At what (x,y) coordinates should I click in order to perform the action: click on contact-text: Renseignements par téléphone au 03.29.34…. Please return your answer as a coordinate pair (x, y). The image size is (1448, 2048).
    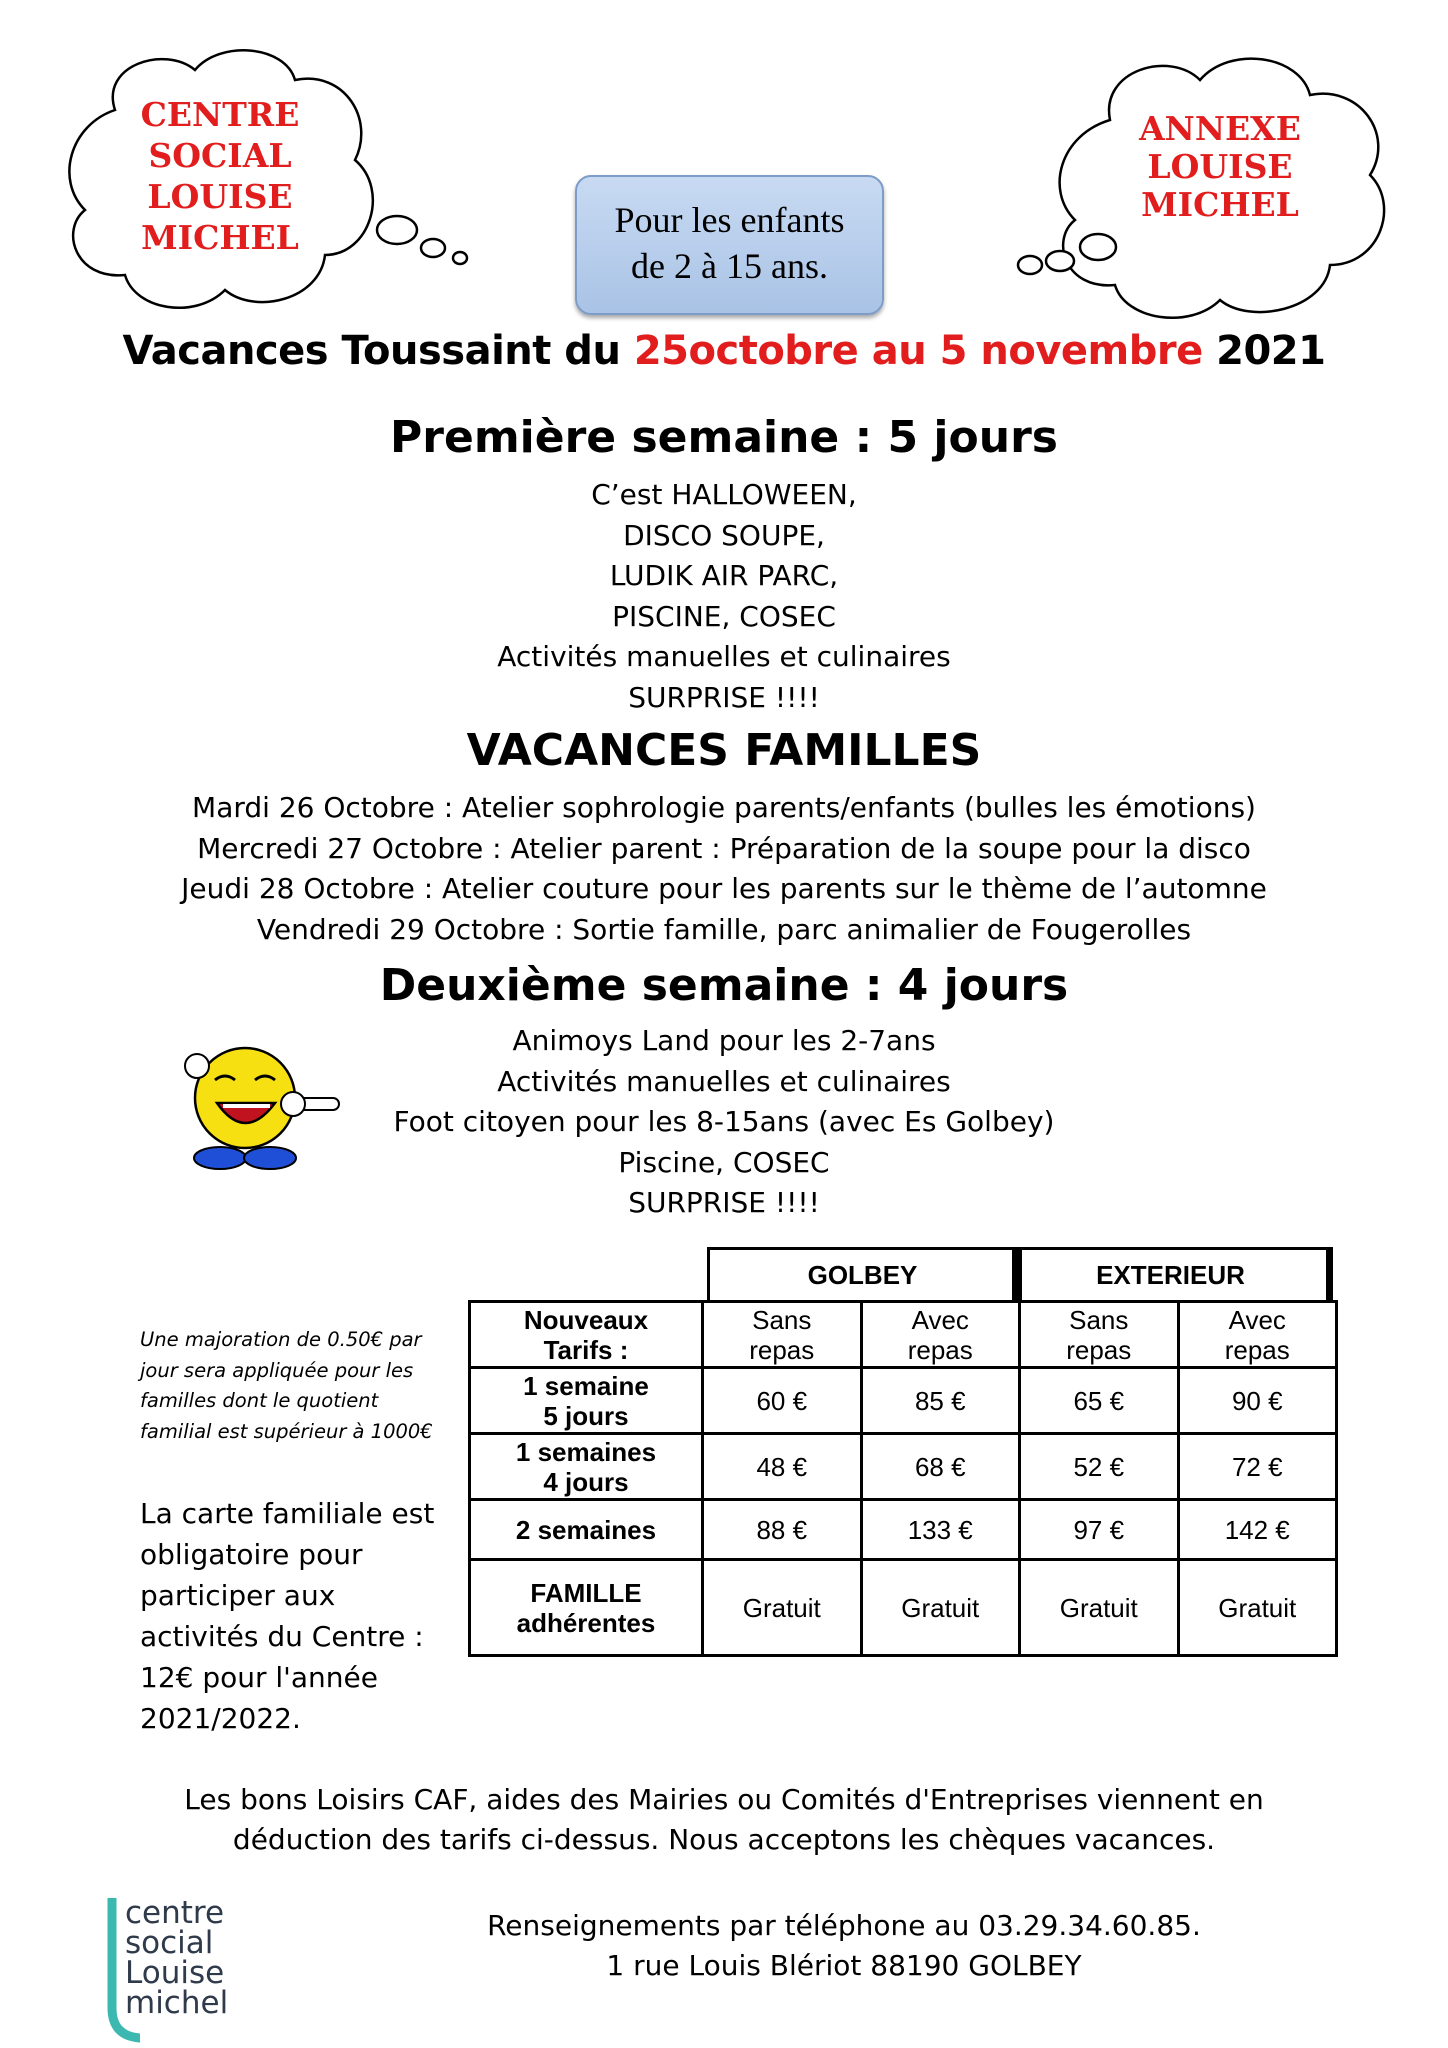
    Looking at the image, I should click on (844, 1945).